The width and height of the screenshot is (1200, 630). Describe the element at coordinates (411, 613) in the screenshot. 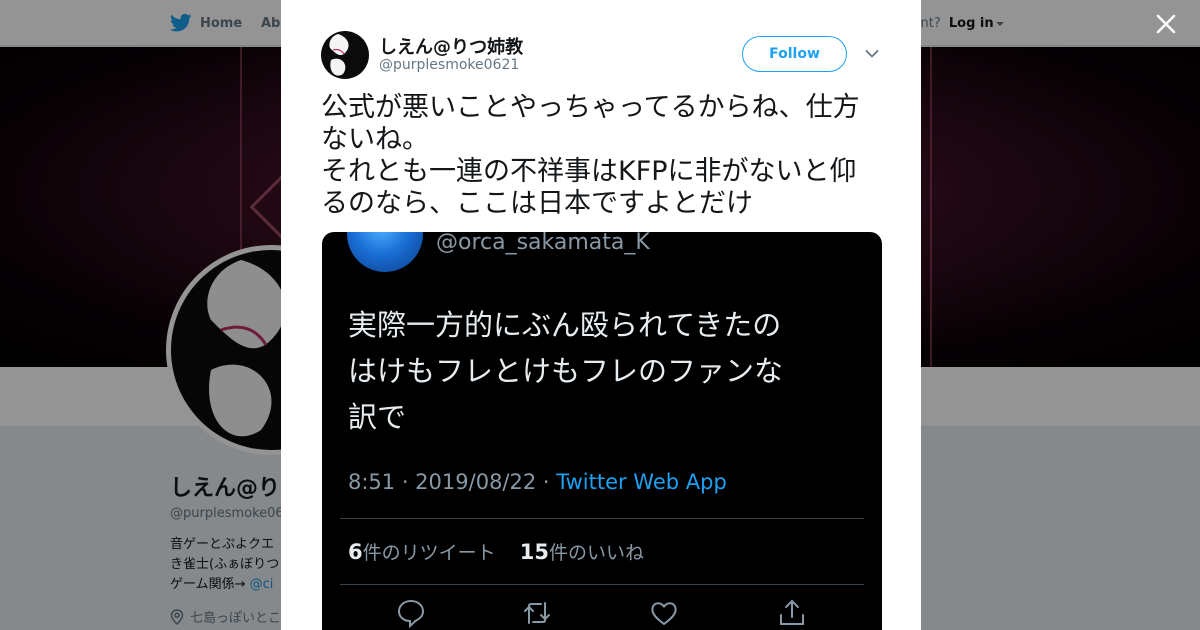

I see `reply-icon` at that location.